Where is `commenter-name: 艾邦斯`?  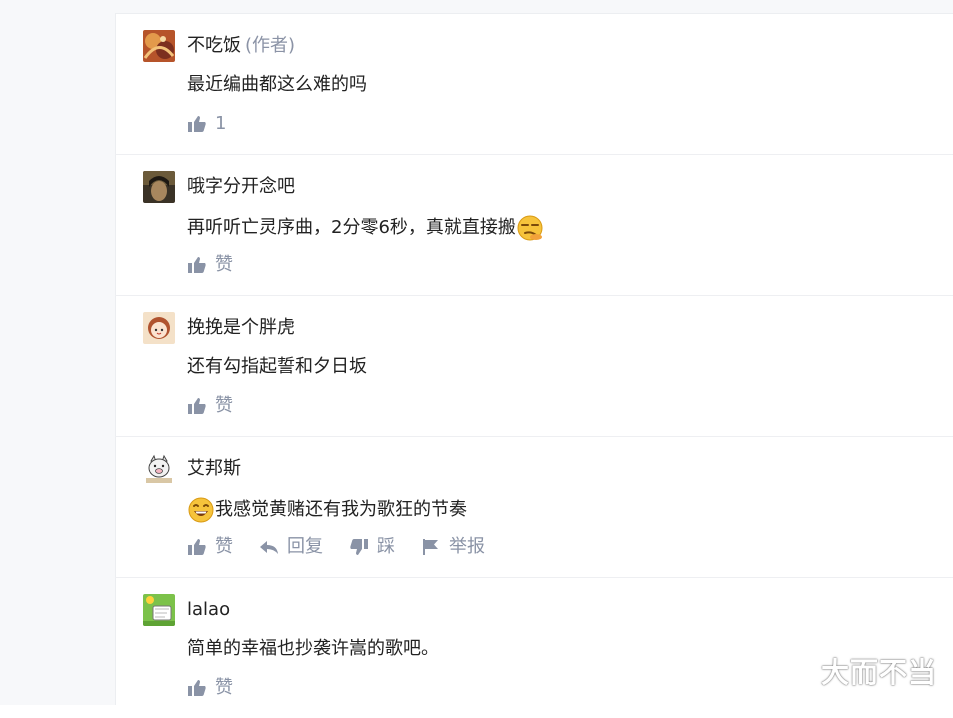
commenter-name: 艾邦斯 is located at coordinates (214, 469).